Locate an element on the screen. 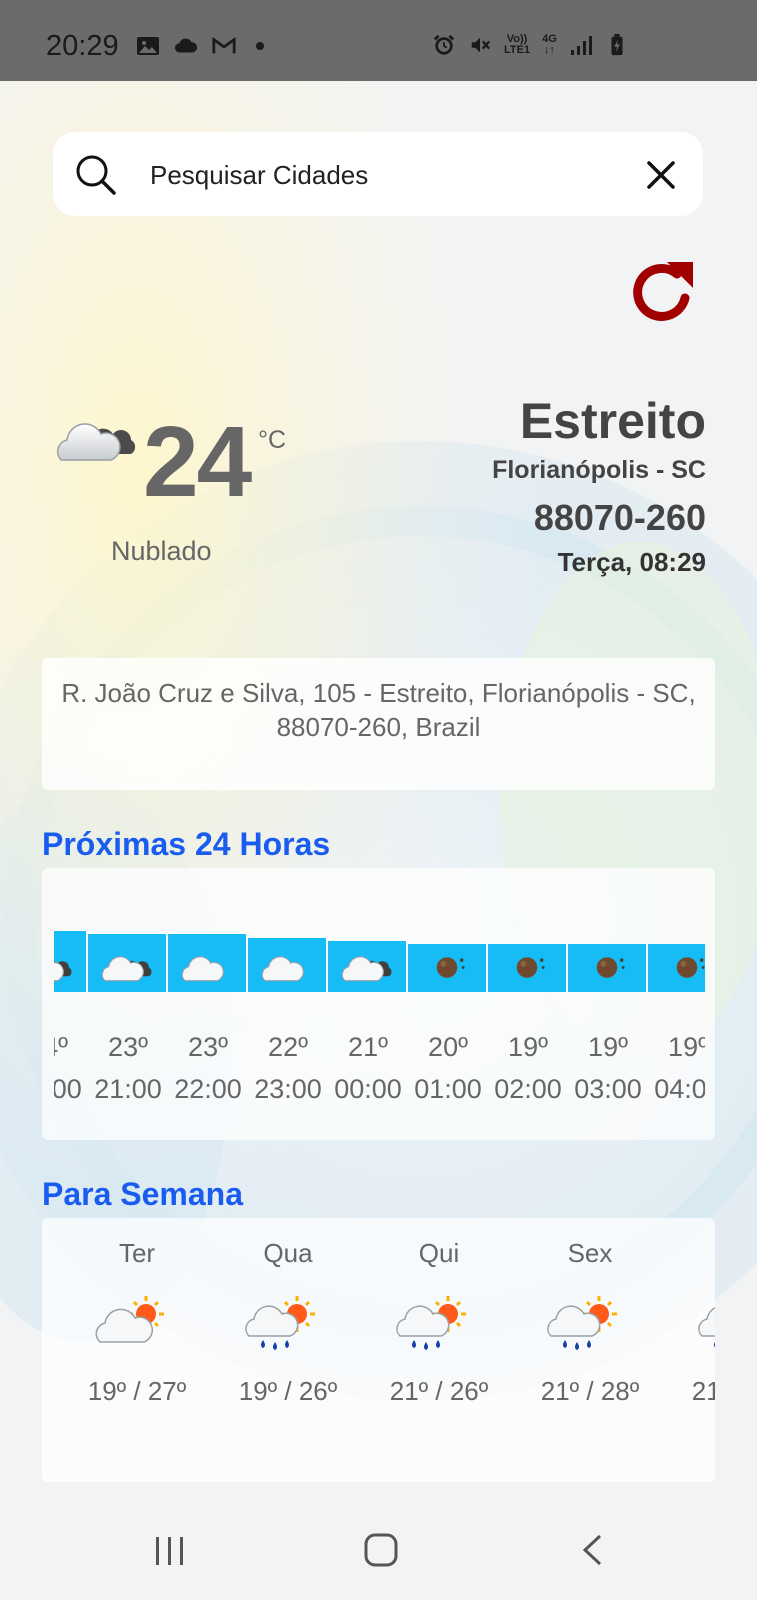  hourly-section-title: Próximas 24 Horas is located at coordinates (186, 844).